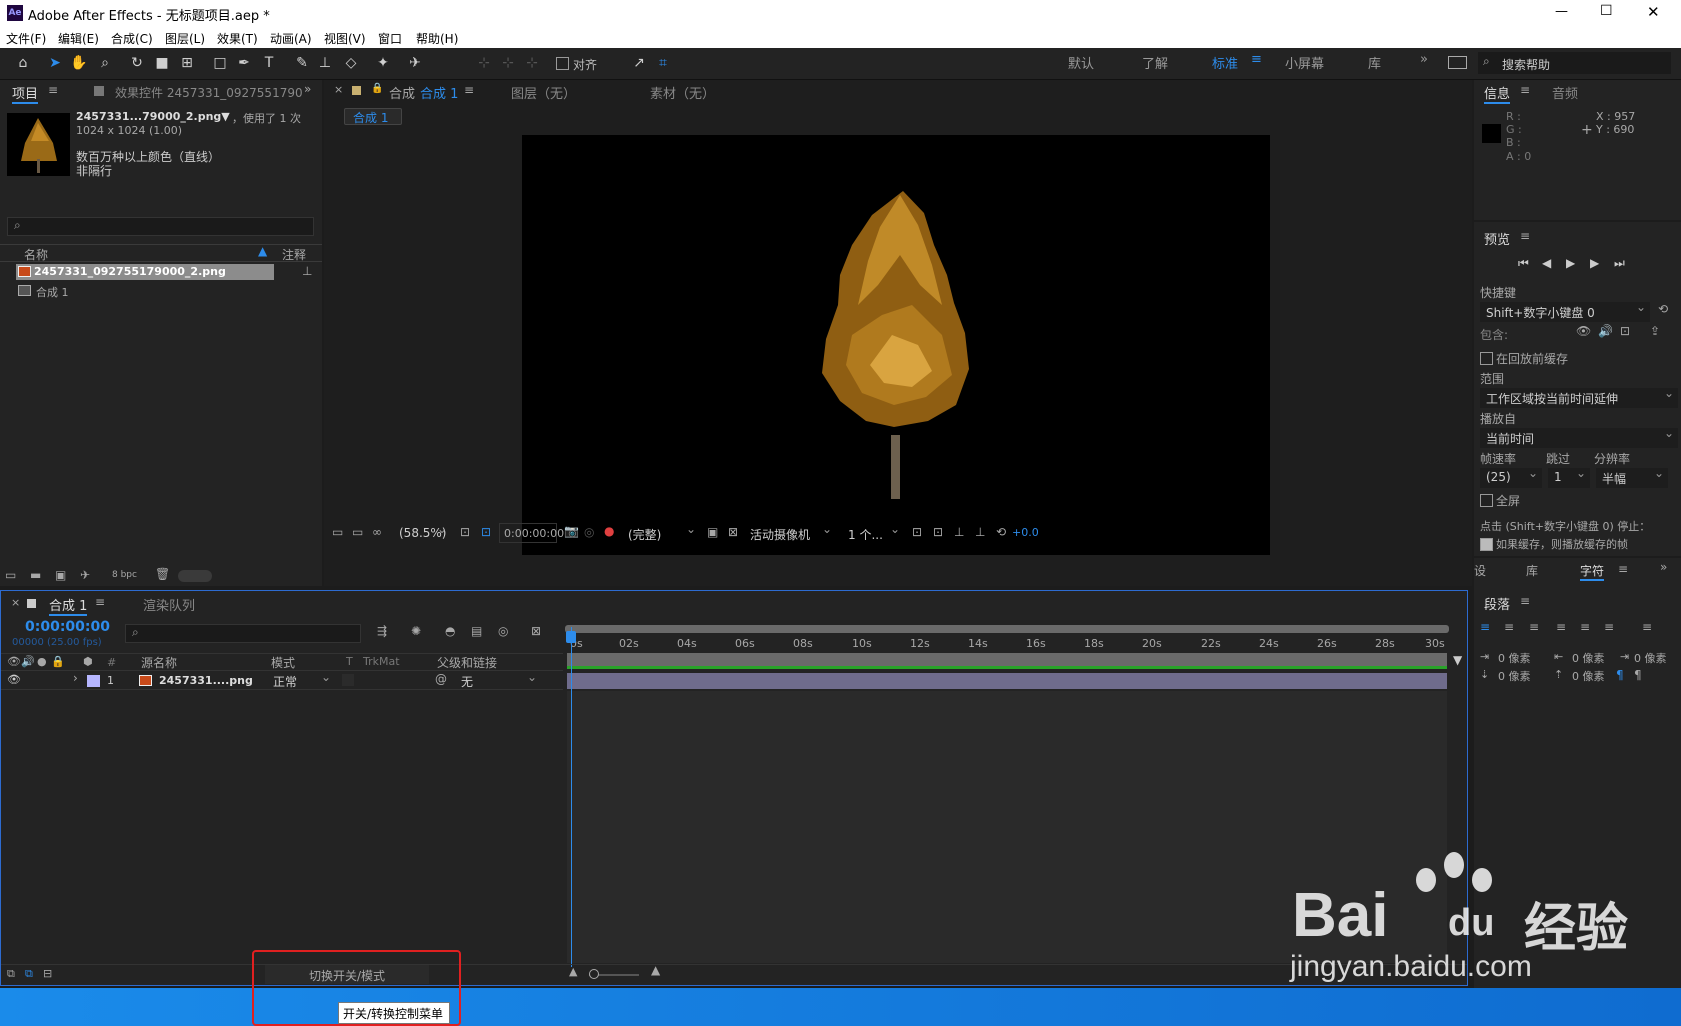 Image resolution: width=1681 pixels, height=1026 pixels. Describe the element at coordinates (269, 63) in the screenshot. I see `type-tool-icon: T` at that location.